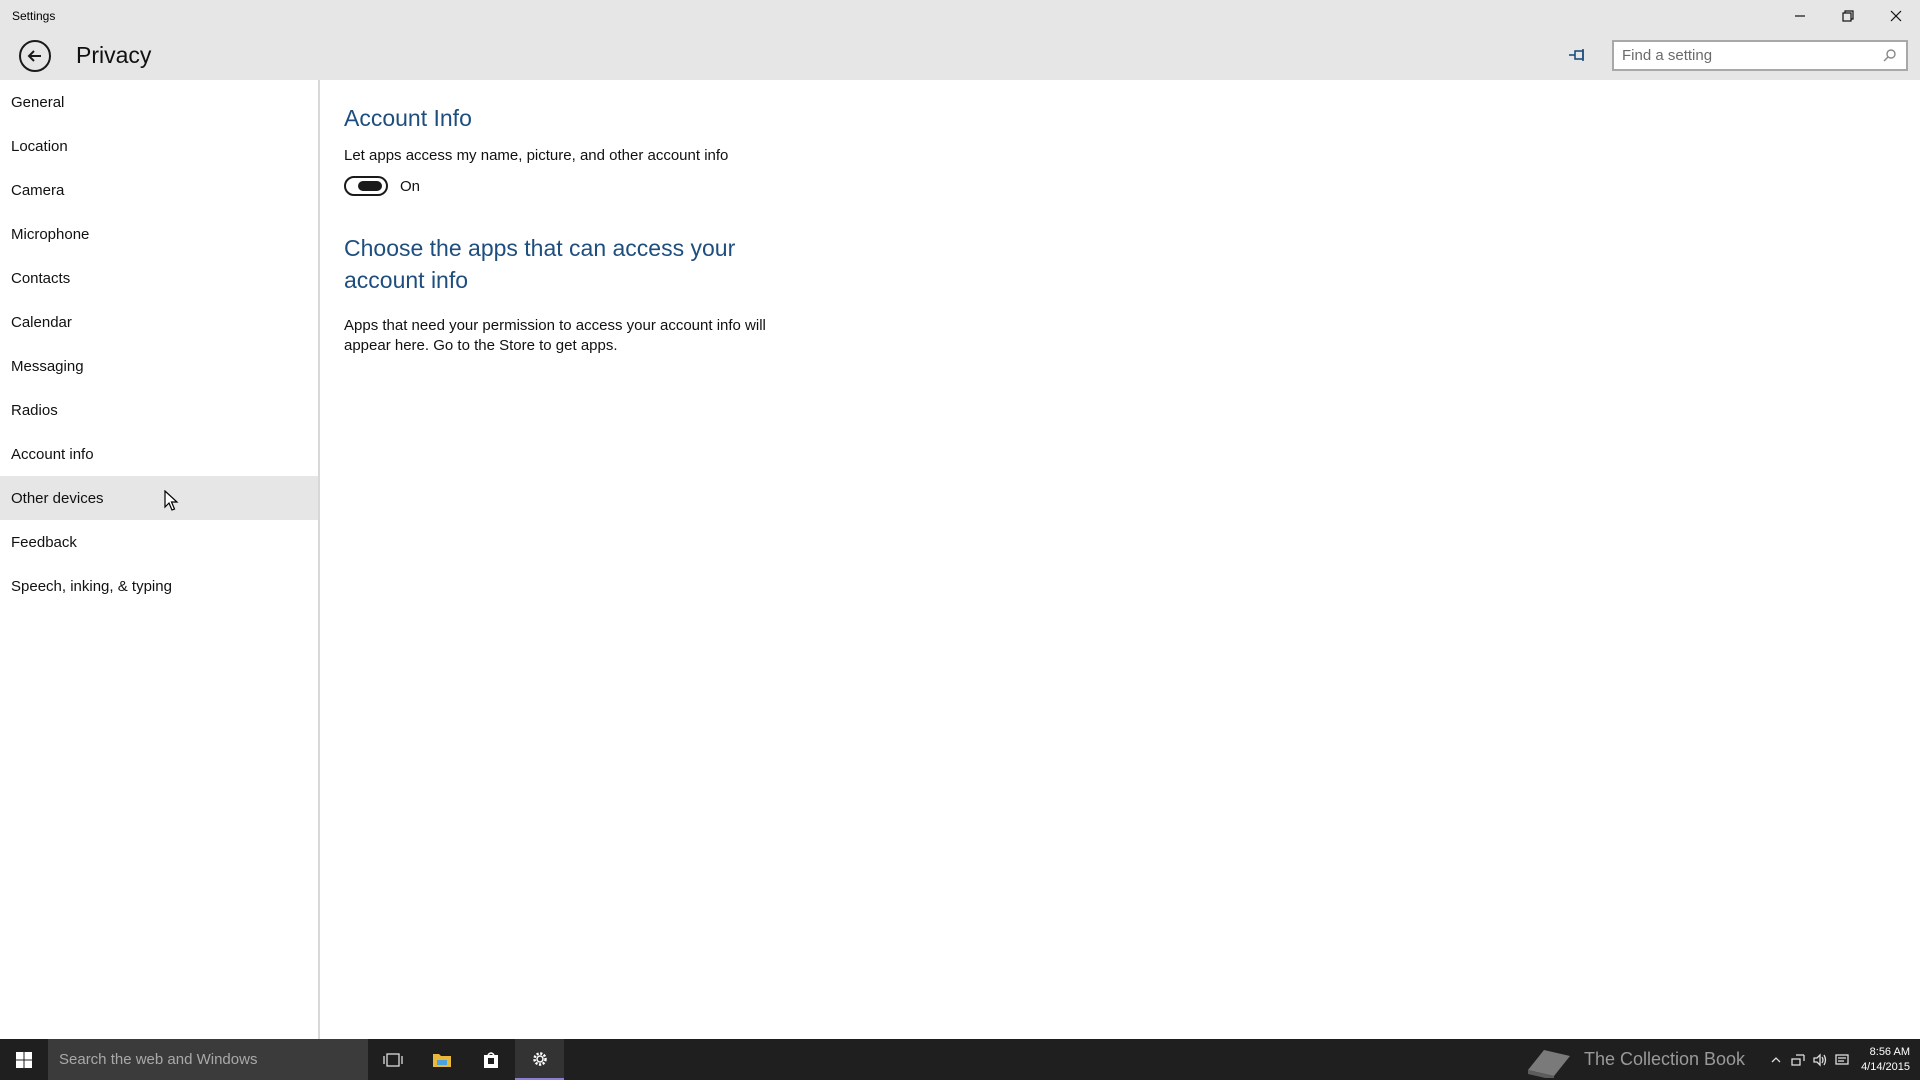  I want to click on pin-button, so click(1578, 55).